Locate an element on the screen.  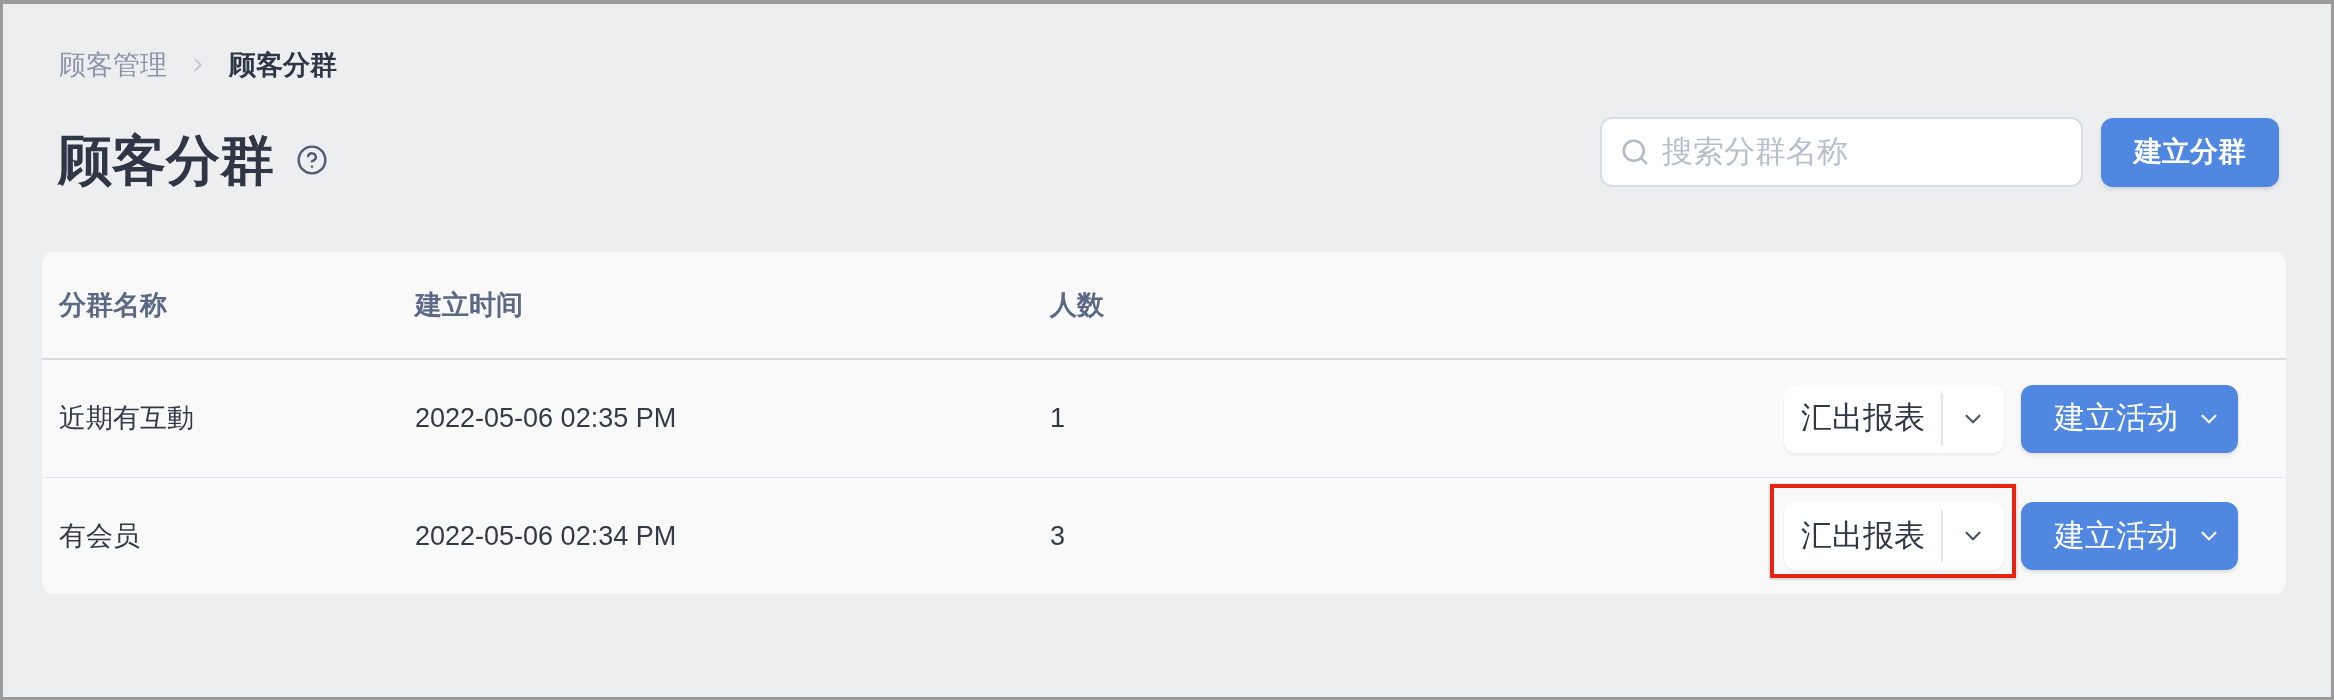
table-cell: 有会员 is located at coordinates (99, 535).